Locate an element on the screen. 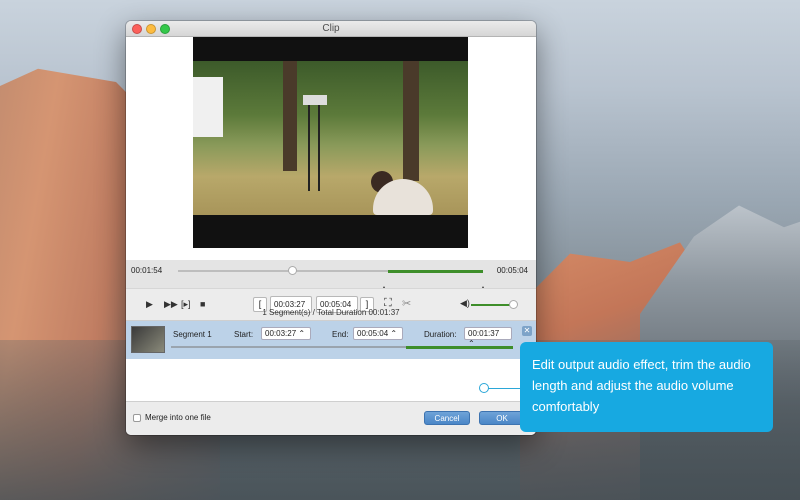 Image resolution: width=800 pixels, height=500 pixels. cancel-button: Cancel is located at coordinates (447, 418).